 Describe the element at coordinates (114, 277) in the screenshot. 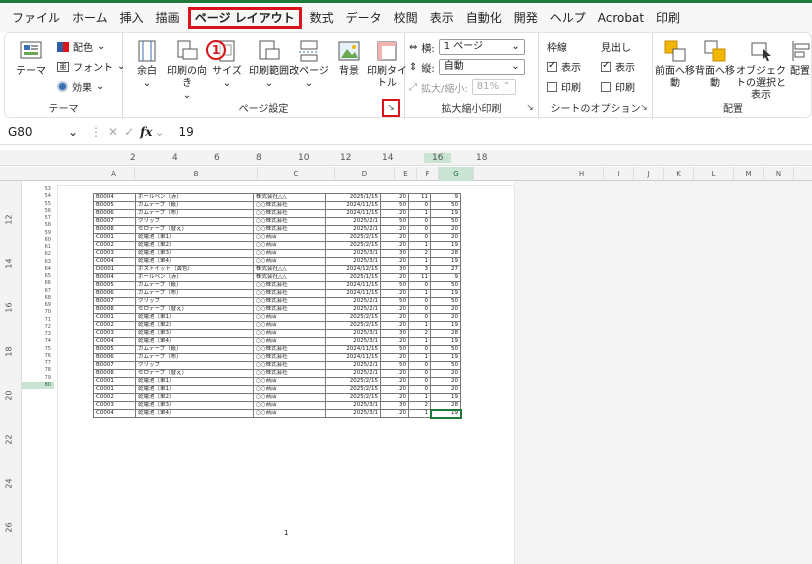

I see `table-cell: B0004` at that location.